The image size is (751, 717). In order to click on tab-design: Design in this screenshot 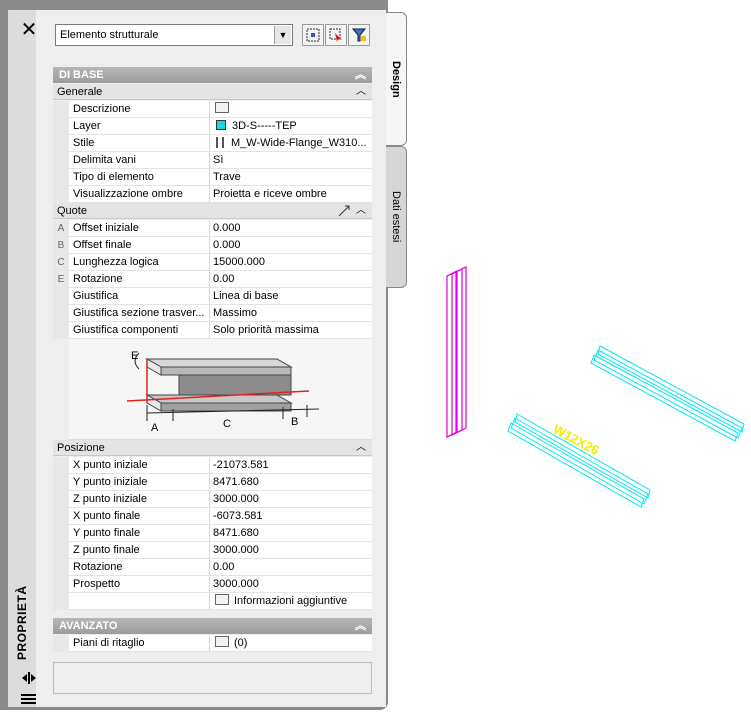, I will do `click(396, 79)`.